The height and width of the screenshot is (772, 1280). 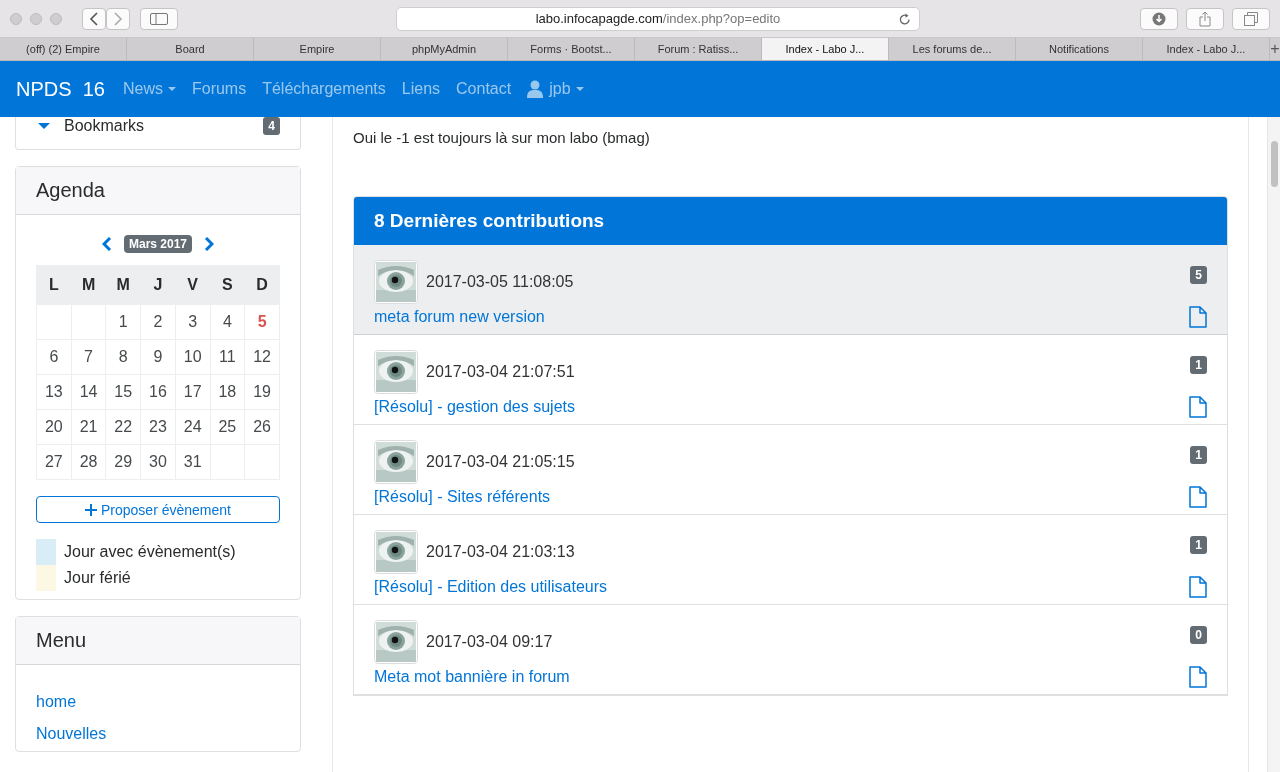 I want to click on calendar-day: 15, so click(x=123, y=392).